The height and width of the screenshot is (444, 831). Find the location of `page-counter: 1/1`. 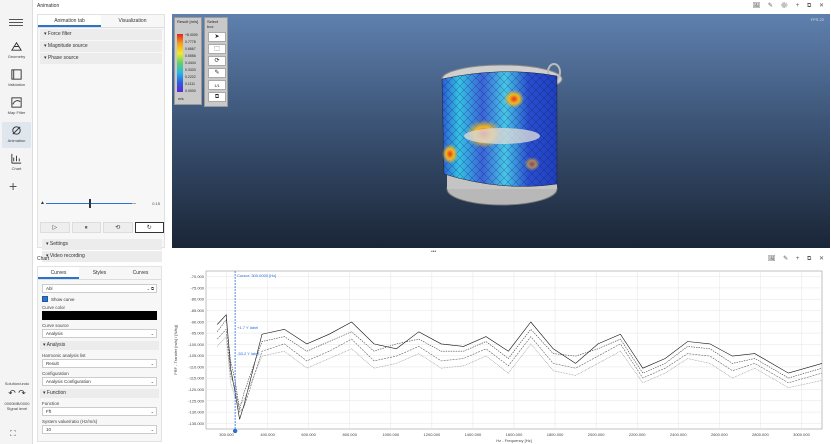

page-counter: 1/1 is located at coordinates (217, 85).